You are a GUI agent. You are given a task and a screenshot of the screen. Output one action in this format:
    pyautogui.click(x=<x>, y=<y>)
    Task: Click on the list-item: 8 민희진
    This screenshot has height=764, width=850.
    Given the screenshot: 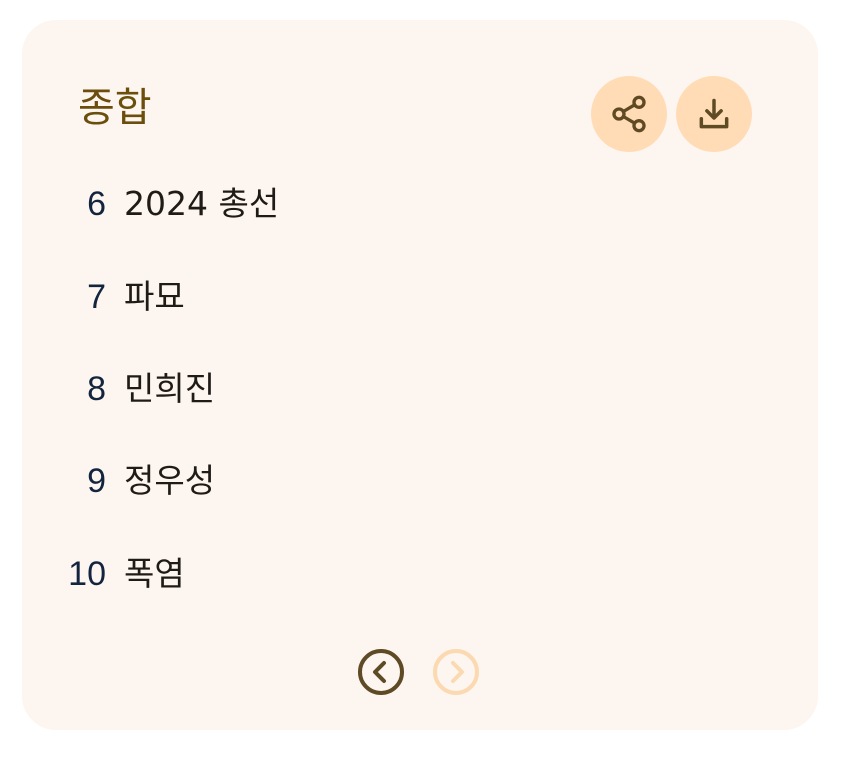 What is the action you would take?
    pyautogui.click(x=322, y=389)
    